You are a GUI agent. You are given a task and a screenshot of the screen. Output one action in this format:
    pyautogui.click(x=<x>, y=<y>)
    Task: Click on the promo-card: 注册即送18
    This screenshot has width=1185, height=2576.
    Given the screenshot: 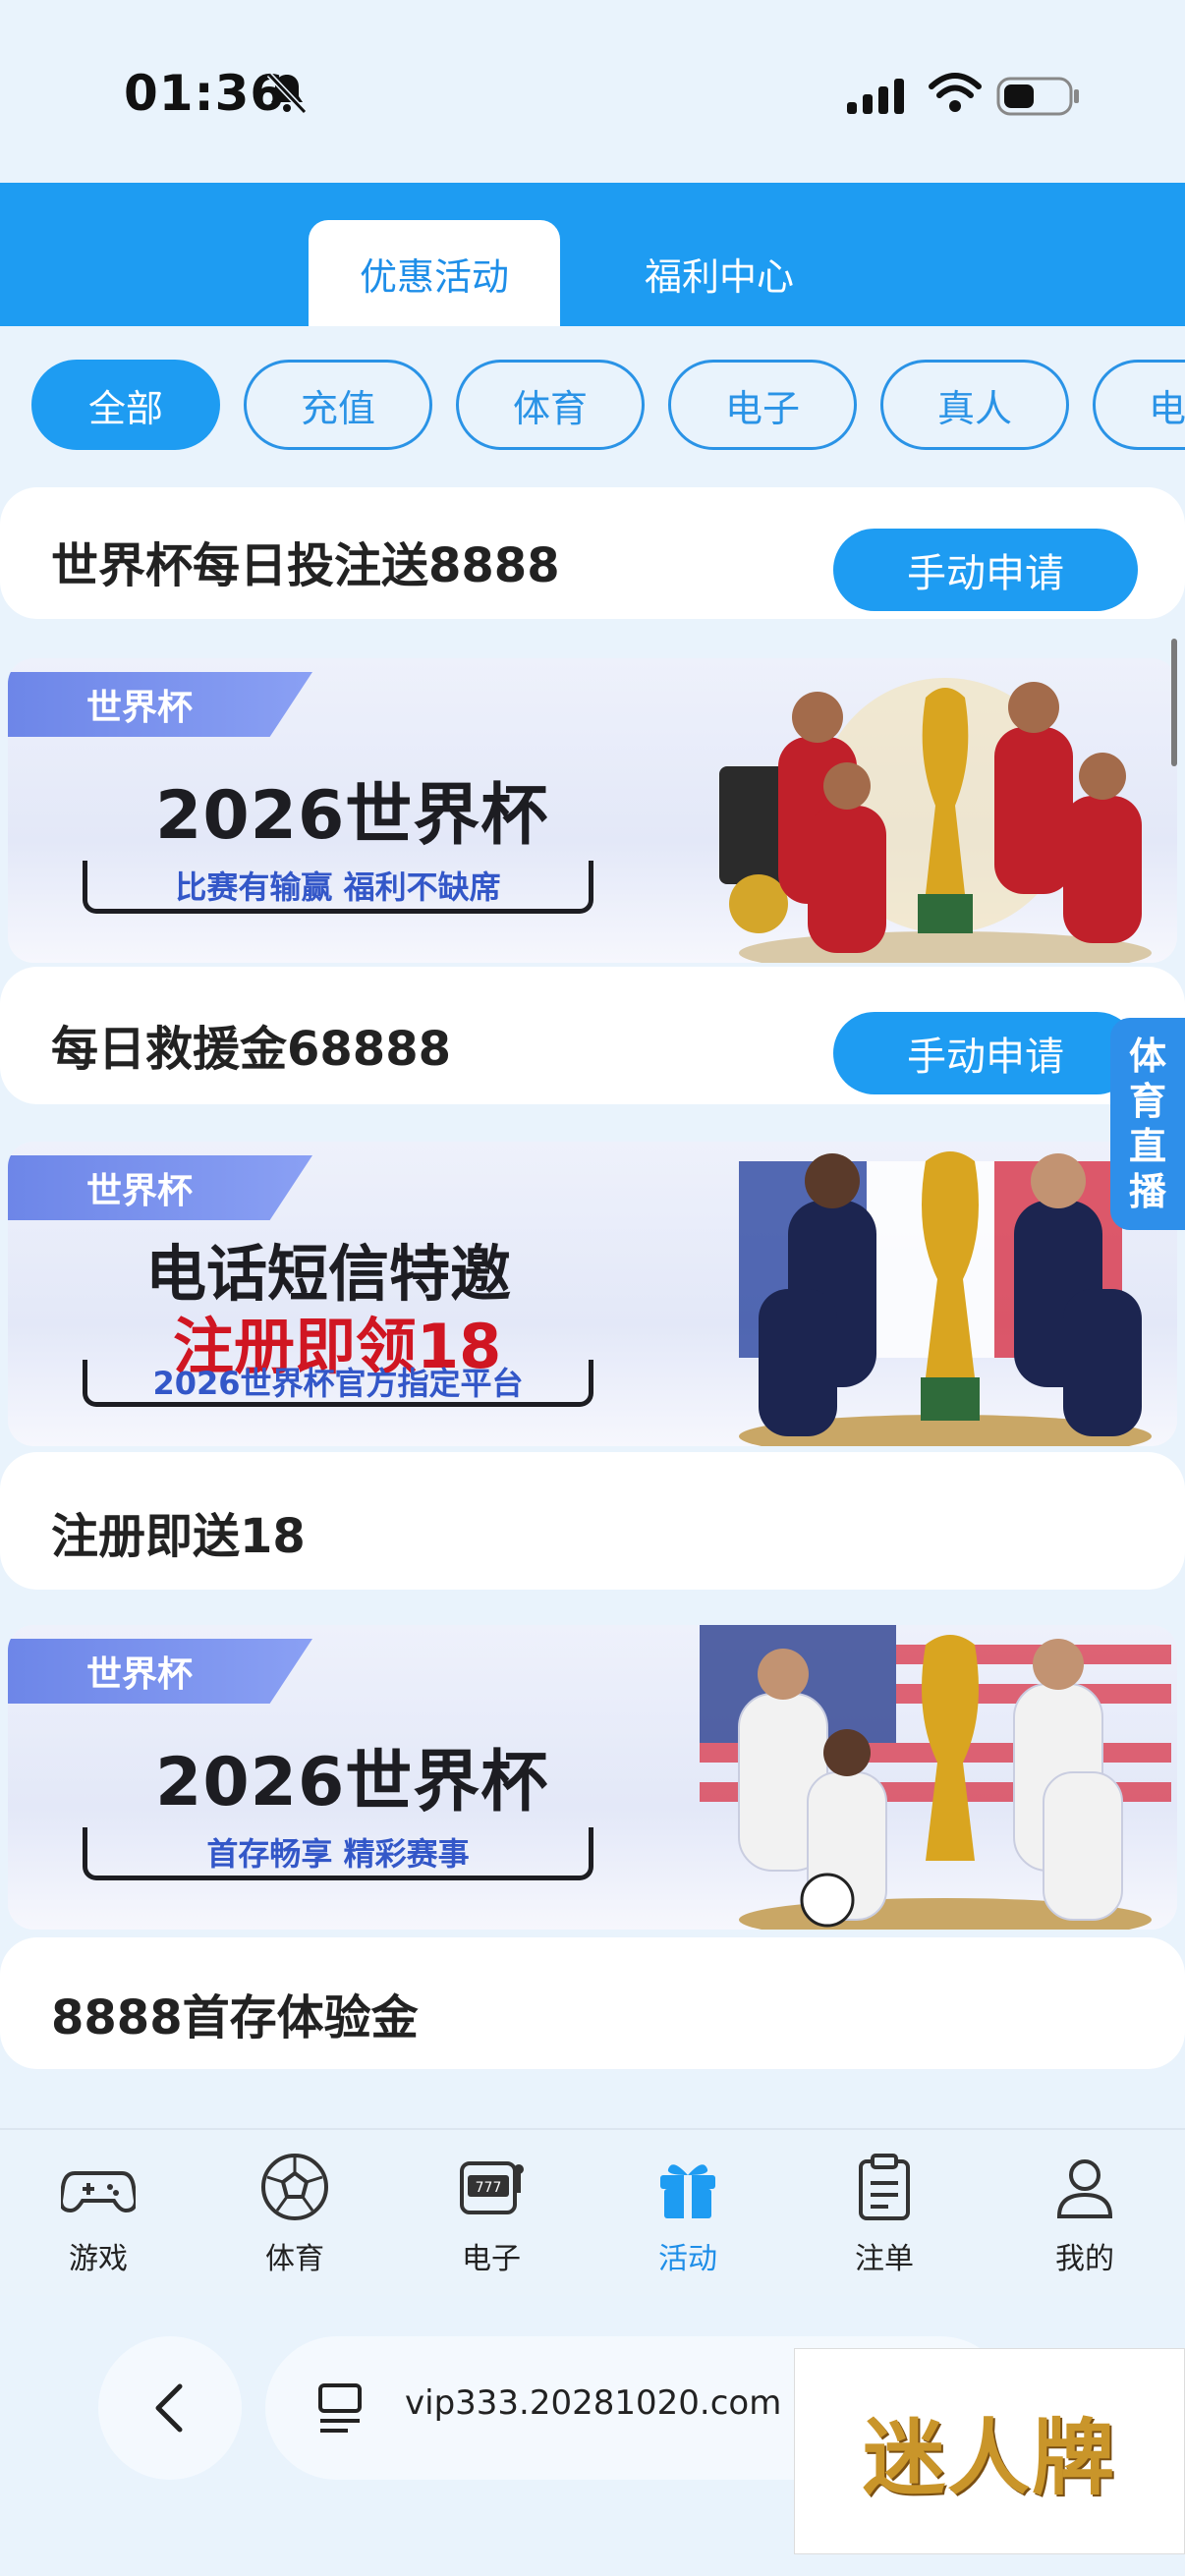 What is the action you would take?
    pyautogui.click(x=592, y=1521)
    